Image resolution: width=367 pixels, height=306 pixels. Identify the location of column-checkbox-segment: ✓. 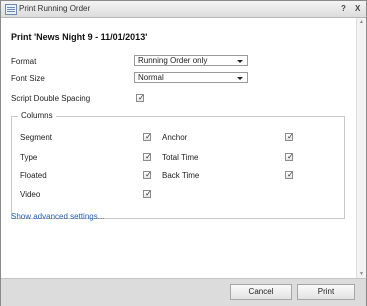
(147, 136).